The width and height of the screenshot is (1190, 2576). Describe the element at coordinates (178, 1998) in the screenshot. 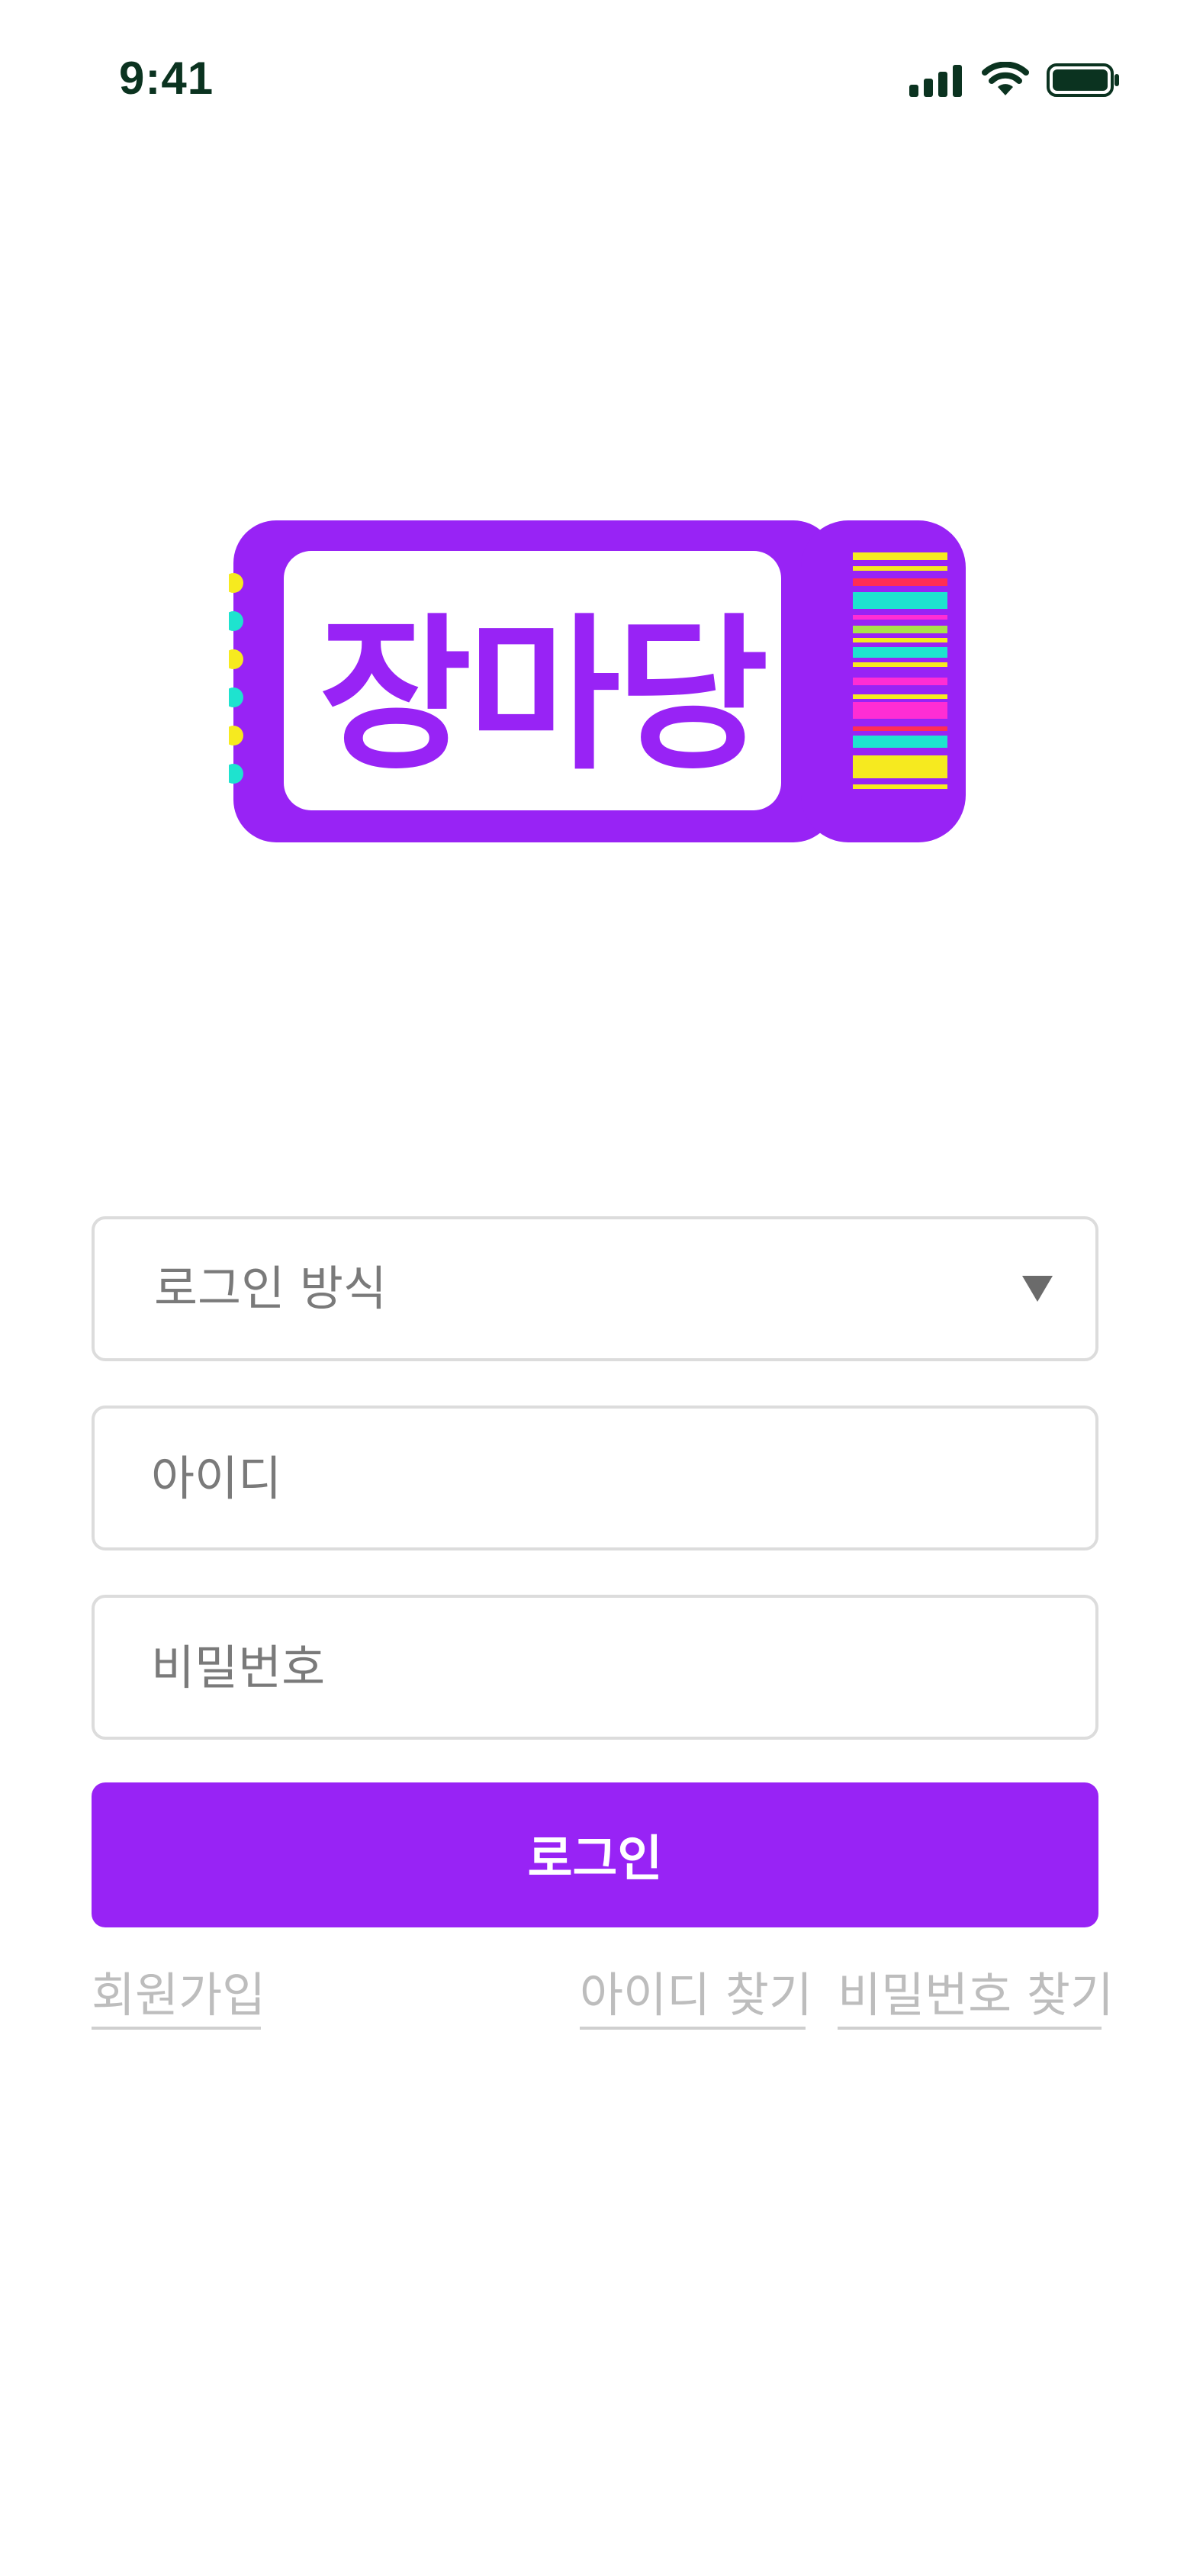

I see `signup-link: 회원가입` at that location.